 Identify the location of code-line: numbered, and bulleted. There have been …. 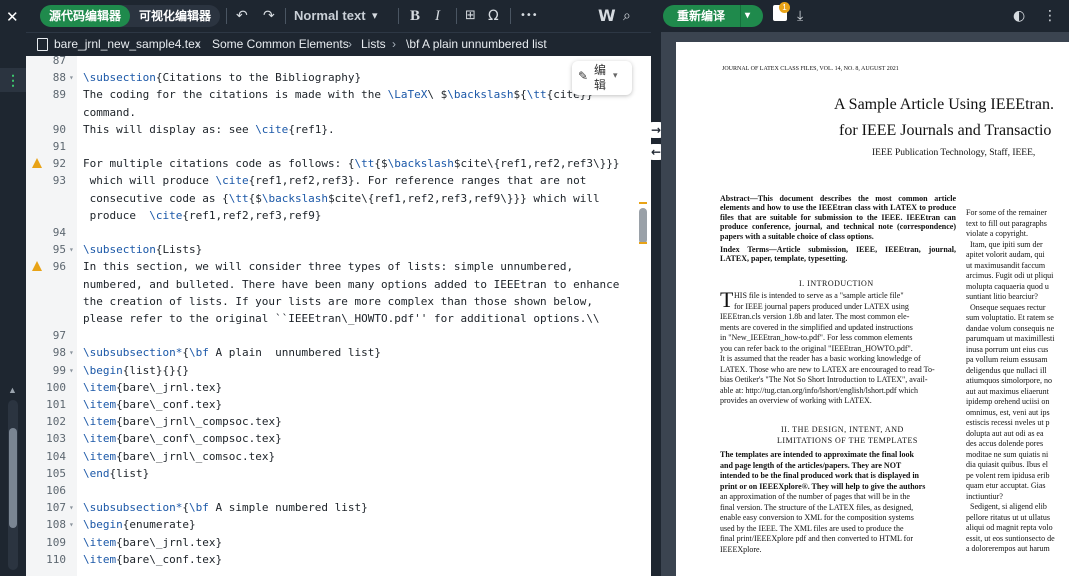
(338, 284).